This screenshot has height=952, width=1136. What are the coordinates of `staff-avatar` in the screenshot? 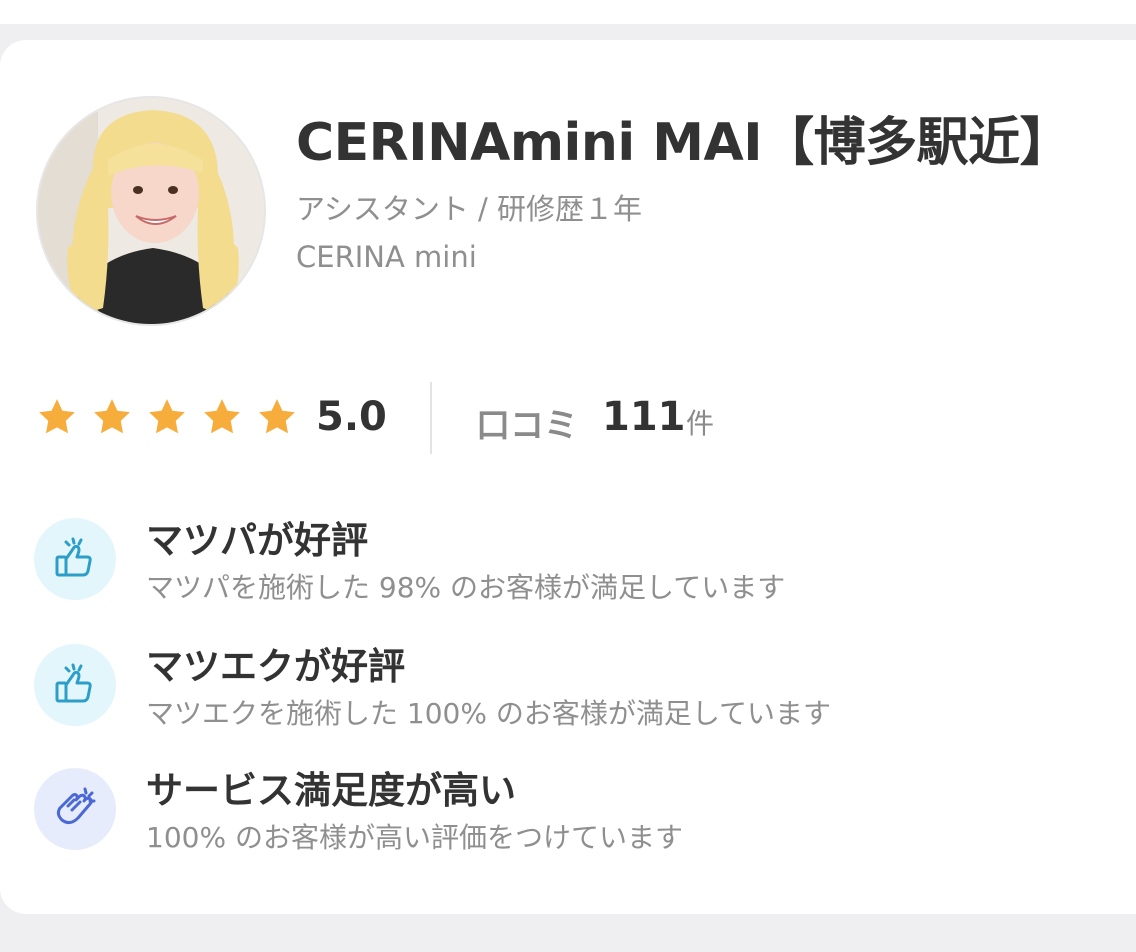 It's located at (151, 211).